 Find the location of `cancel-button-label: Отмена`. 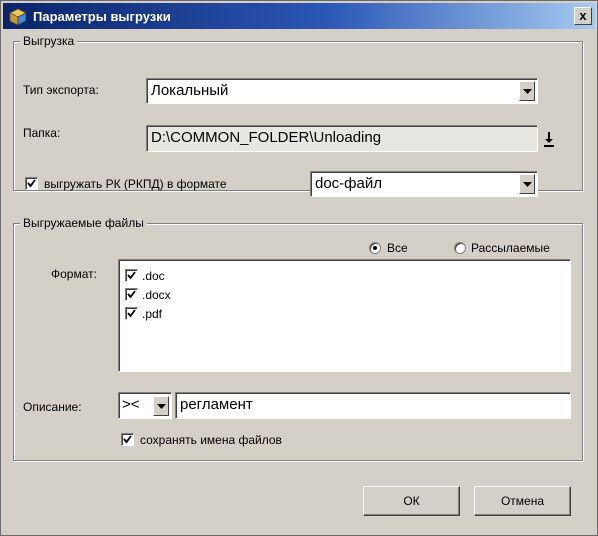

cancel-button-label: Отмена is located at coordinates (522, 501).